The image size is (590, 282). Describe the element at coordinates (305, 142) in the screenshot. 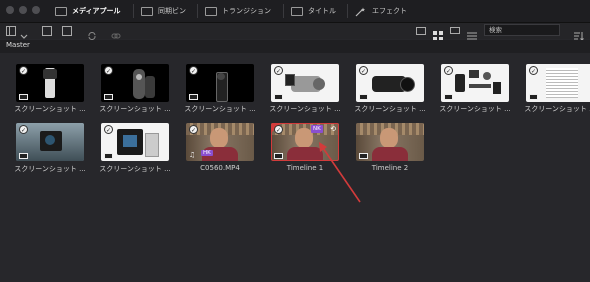

I see `timeline-clip-thumbnail: NK ⟲ ✓` at that location.